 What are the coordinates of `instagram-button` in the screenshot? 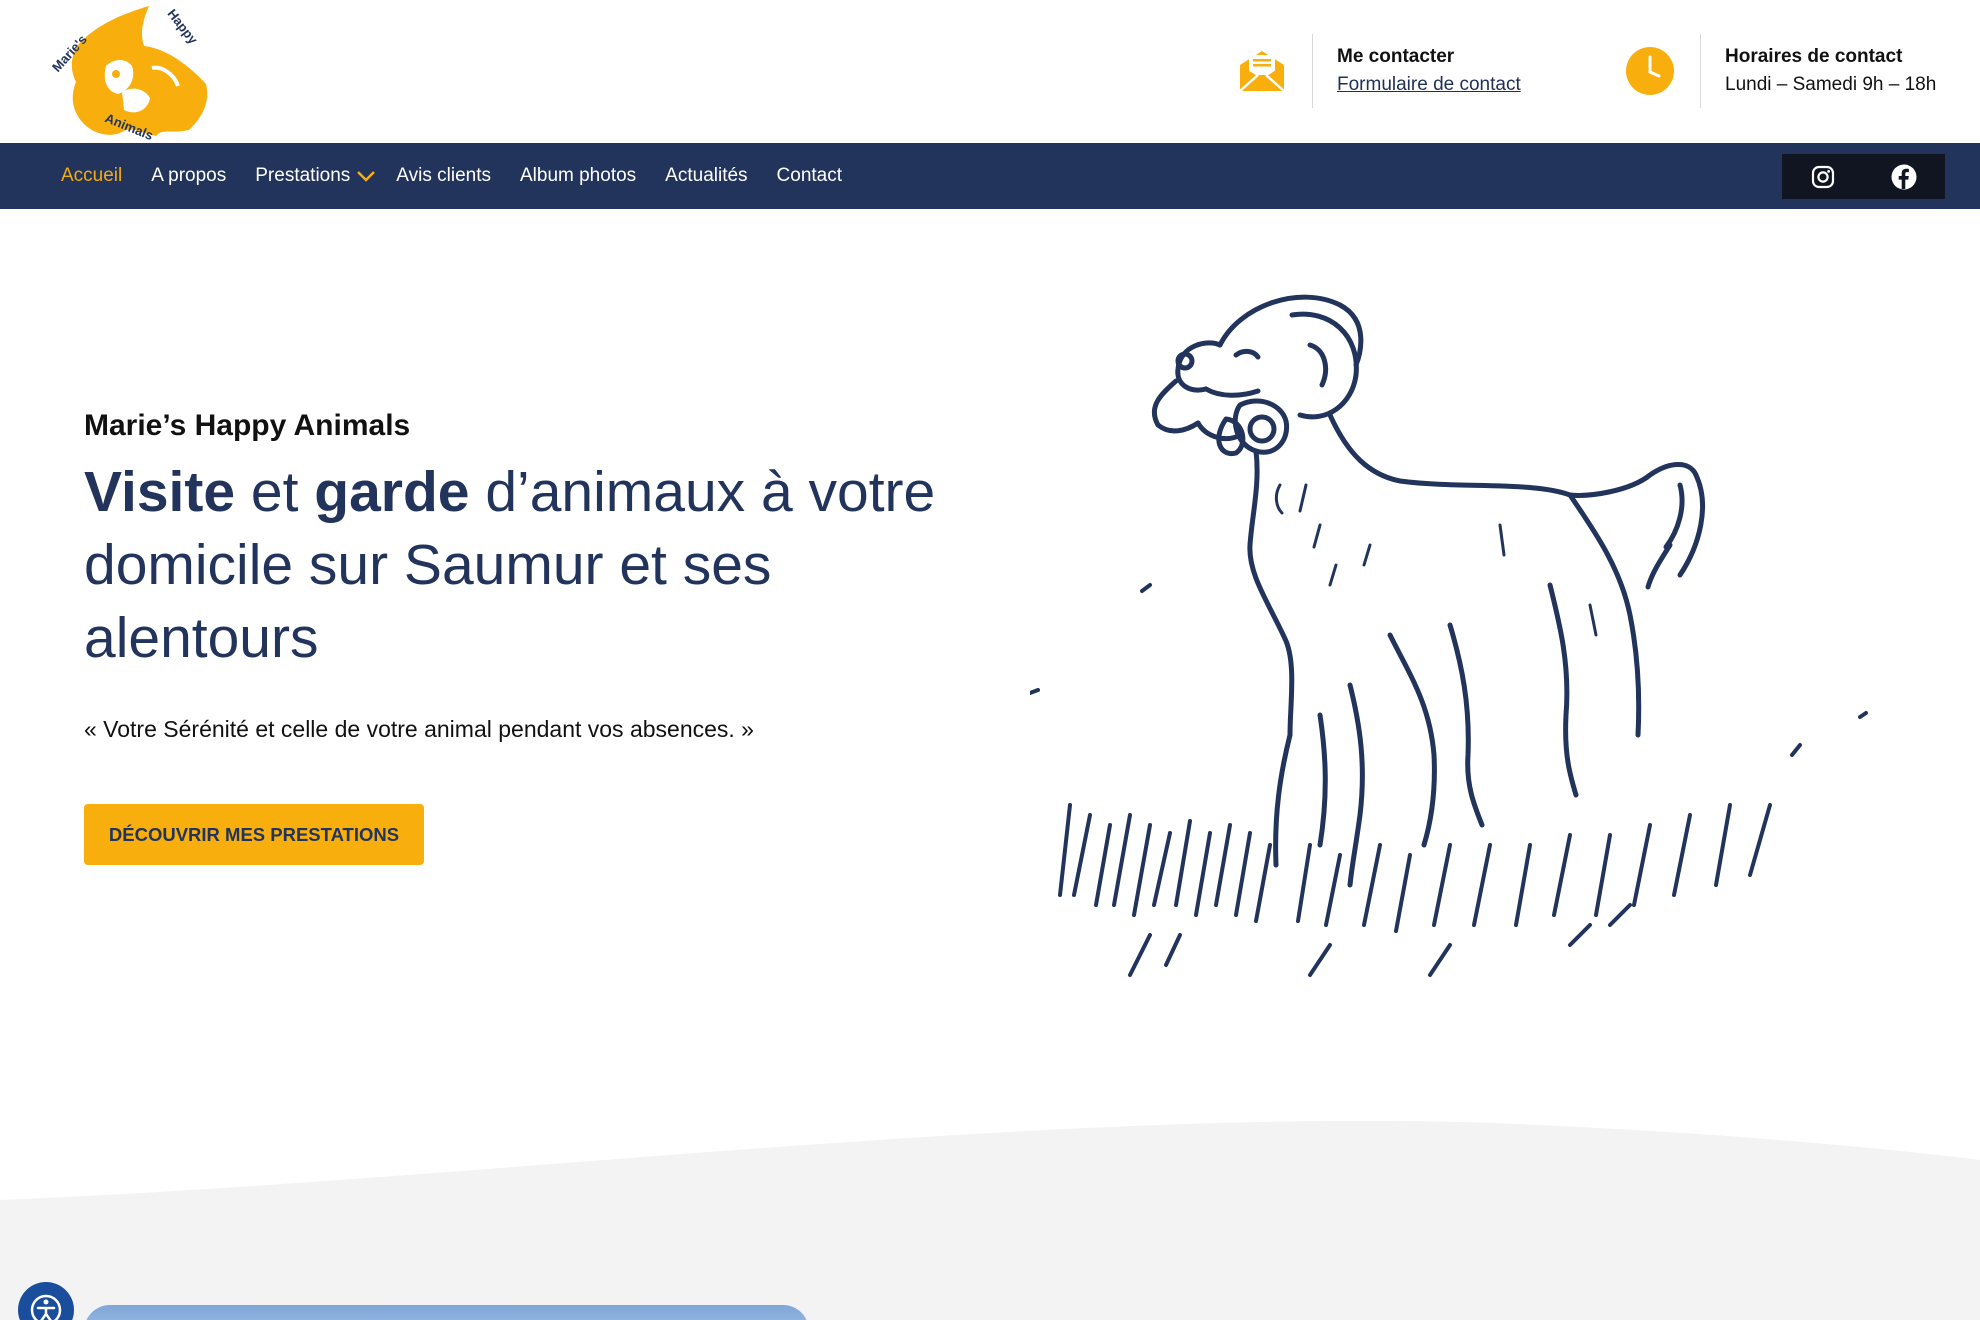 It's located at (1823, 176).